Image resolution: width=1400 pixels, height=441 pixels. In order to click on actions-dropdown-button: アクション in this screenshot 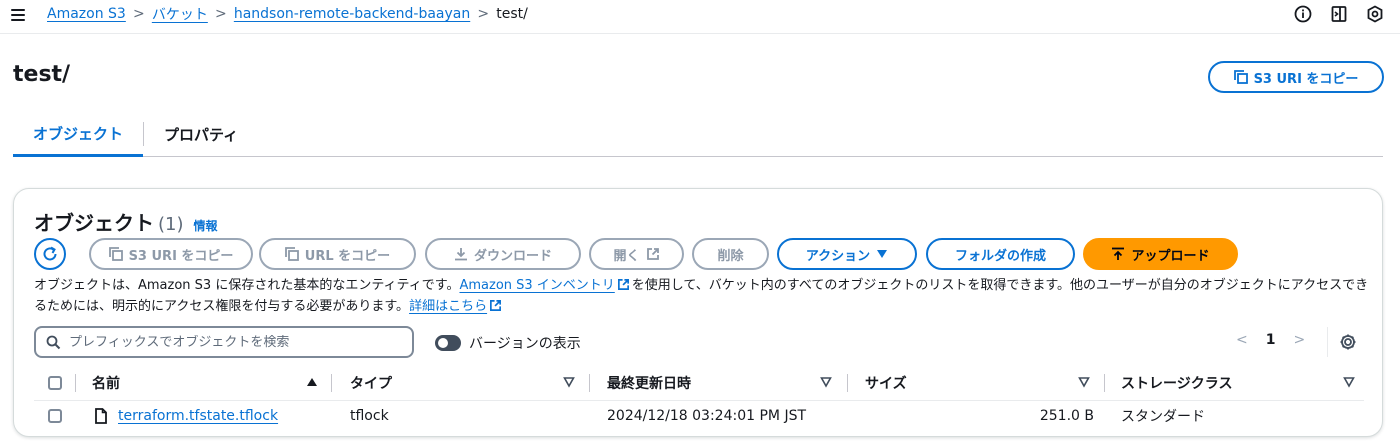, I will do `click(847, 254)`.